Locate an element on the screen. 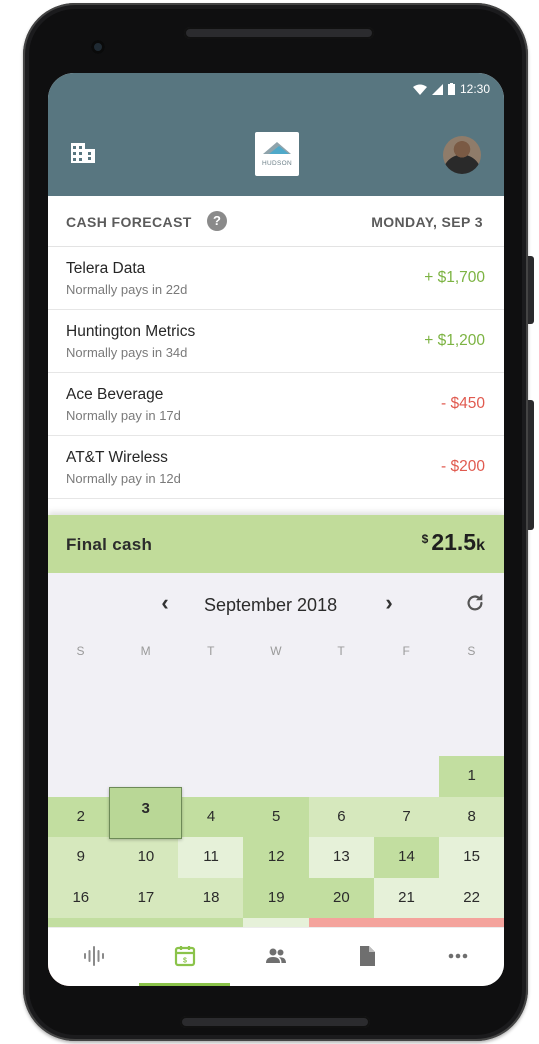 Image resolution: width=539 pixels, height=1044 pixels. activity-icon is located at coordinates (94, 956).